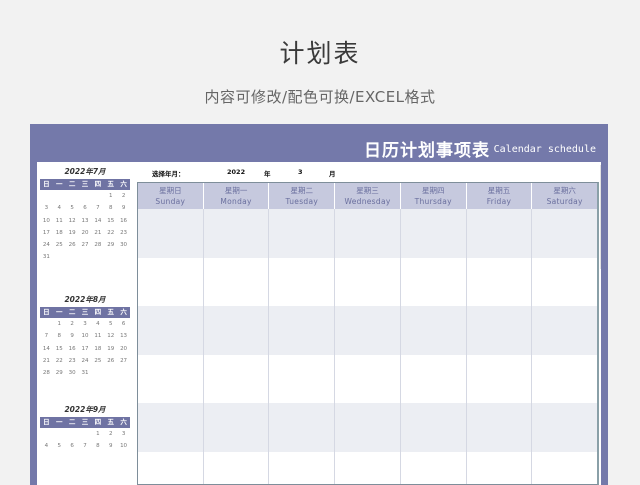 The image size is (640, 485). I want to click on mini-calendar-day: 1, so click(98, 434).